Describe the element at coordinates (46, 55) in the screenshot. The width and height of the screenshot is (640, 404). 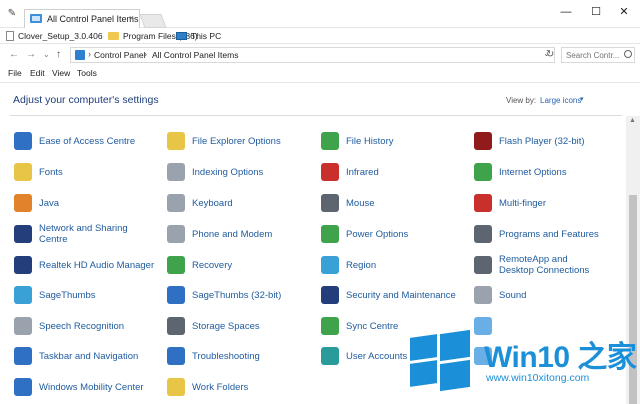
I see `recent-locations-dropdown: ⌄` at that location.